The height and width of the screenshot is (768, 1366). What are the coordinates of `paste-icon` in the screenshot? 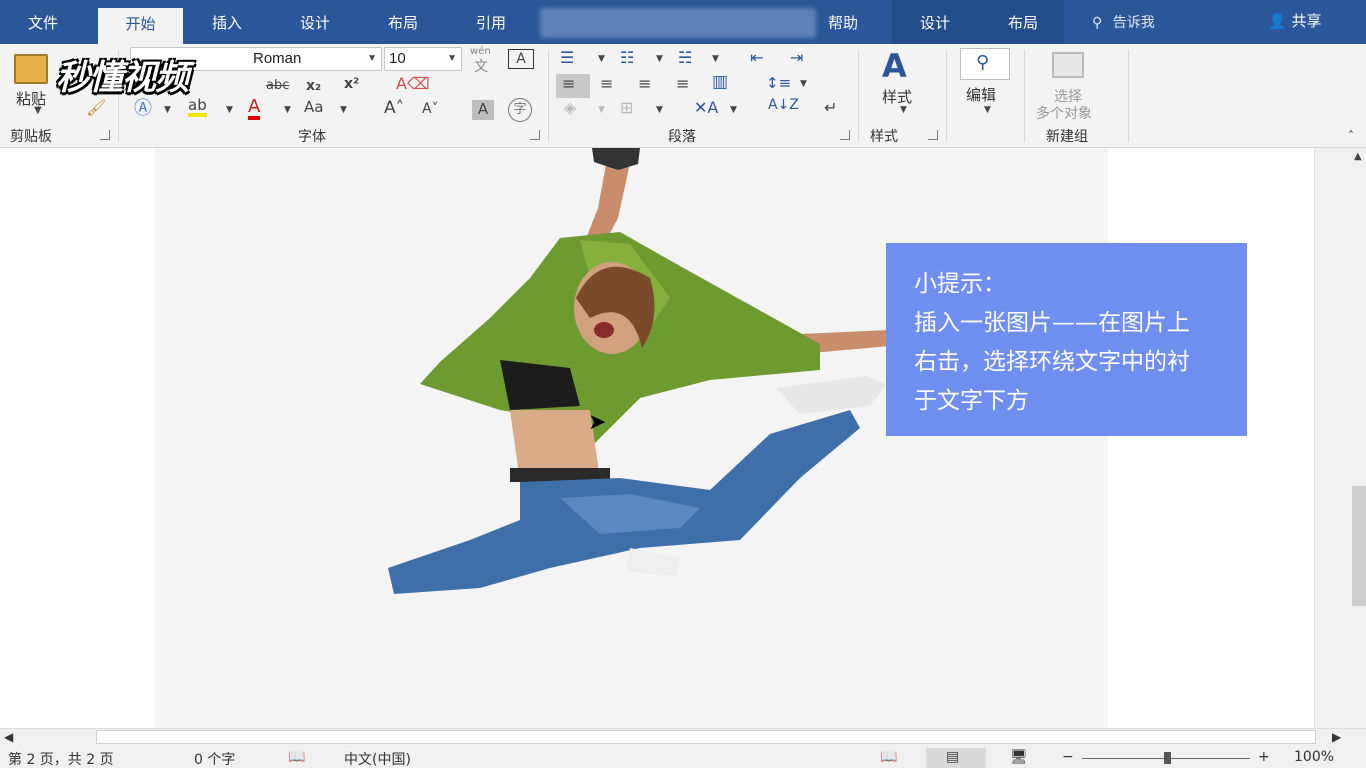 It's located at (31, 69).